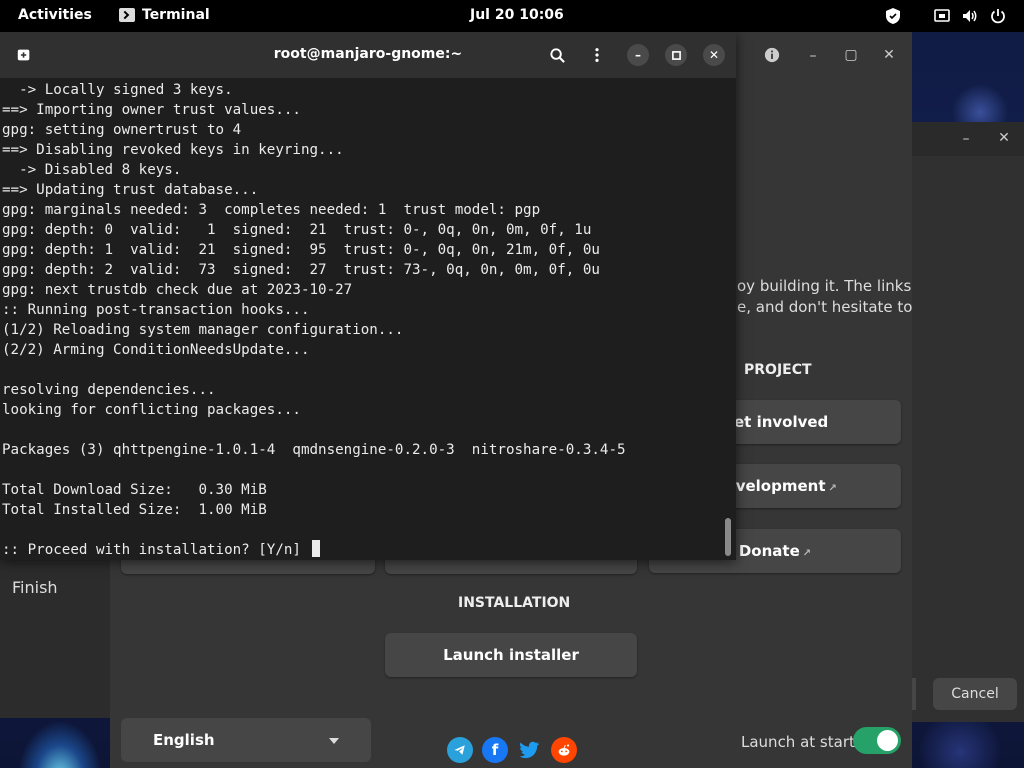  I want to click on terminal-cursor, so click(315, 548).